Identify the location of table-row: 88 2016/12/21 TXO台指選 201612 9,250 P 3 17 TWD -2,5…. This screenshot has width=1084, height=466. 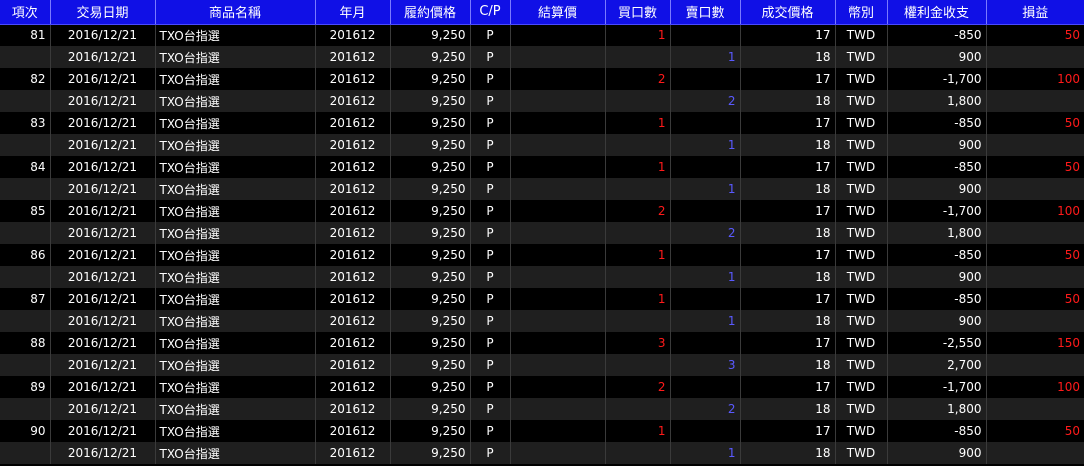
(542, 343).